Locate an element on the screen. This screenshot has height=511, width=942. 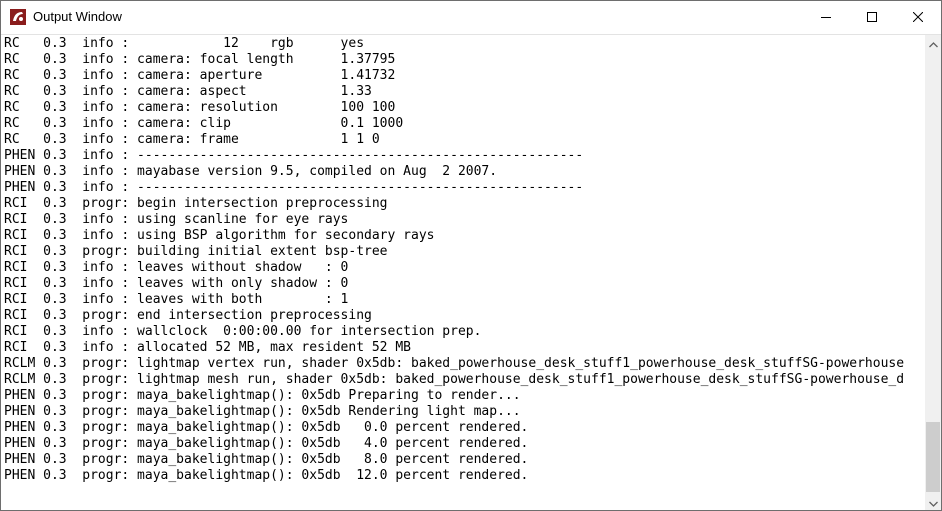
chevron-down-icon is located at coordinates (933, 502).